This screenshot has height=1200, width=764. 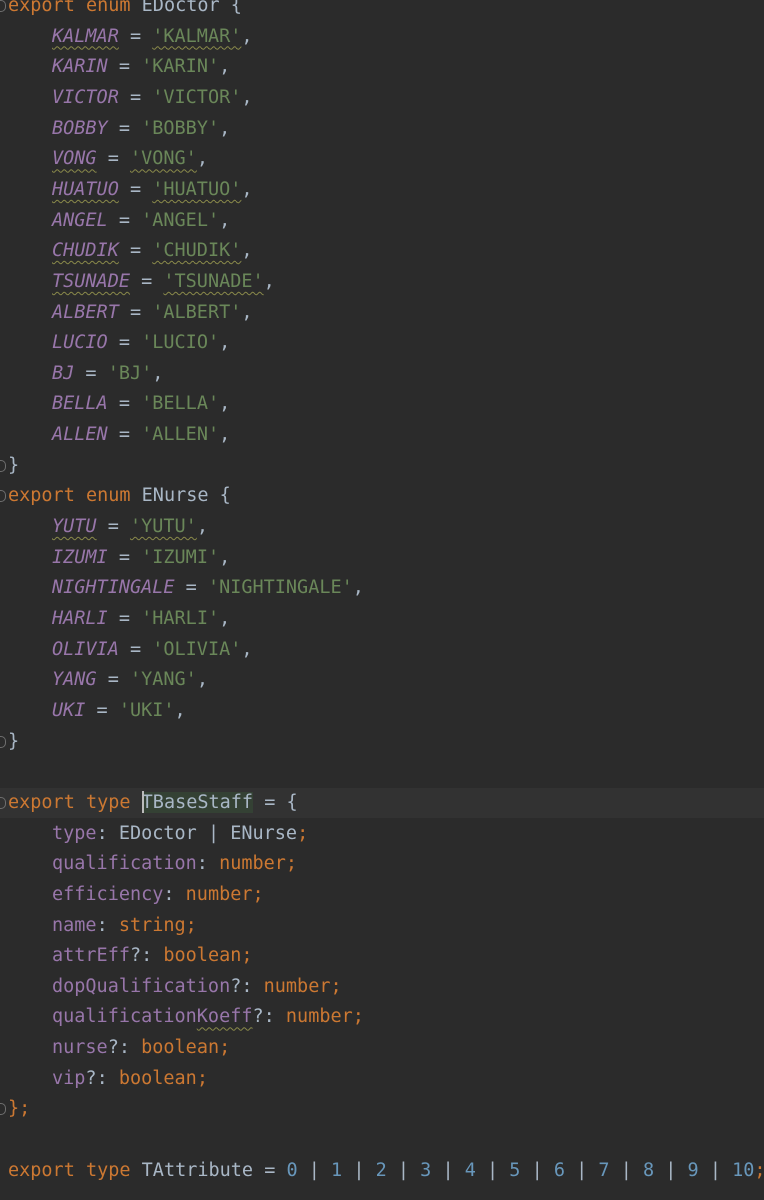 I want to click on line-enum-member: KARIN = 'KARIN',, so click(x=382, y=67).